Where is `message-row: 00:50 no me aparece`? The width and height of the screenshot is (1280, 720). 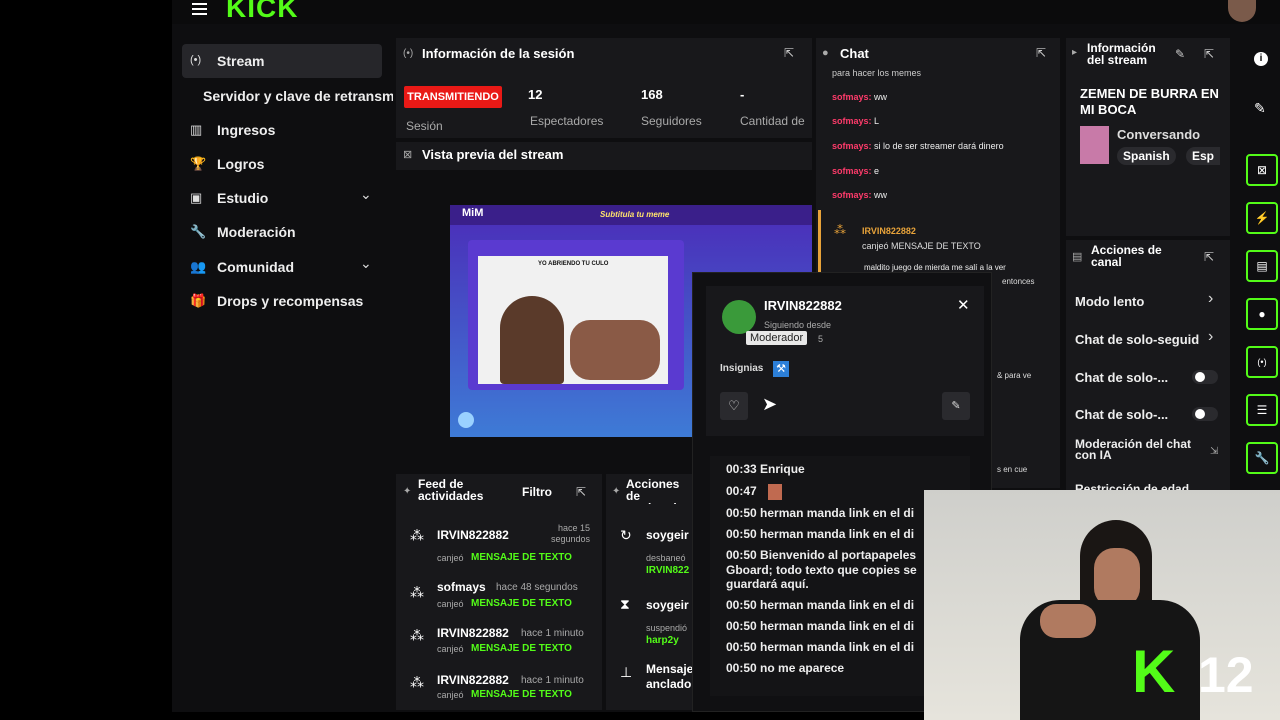
message-row: 00:50 no me aparece is located at coordinates (785, 668).